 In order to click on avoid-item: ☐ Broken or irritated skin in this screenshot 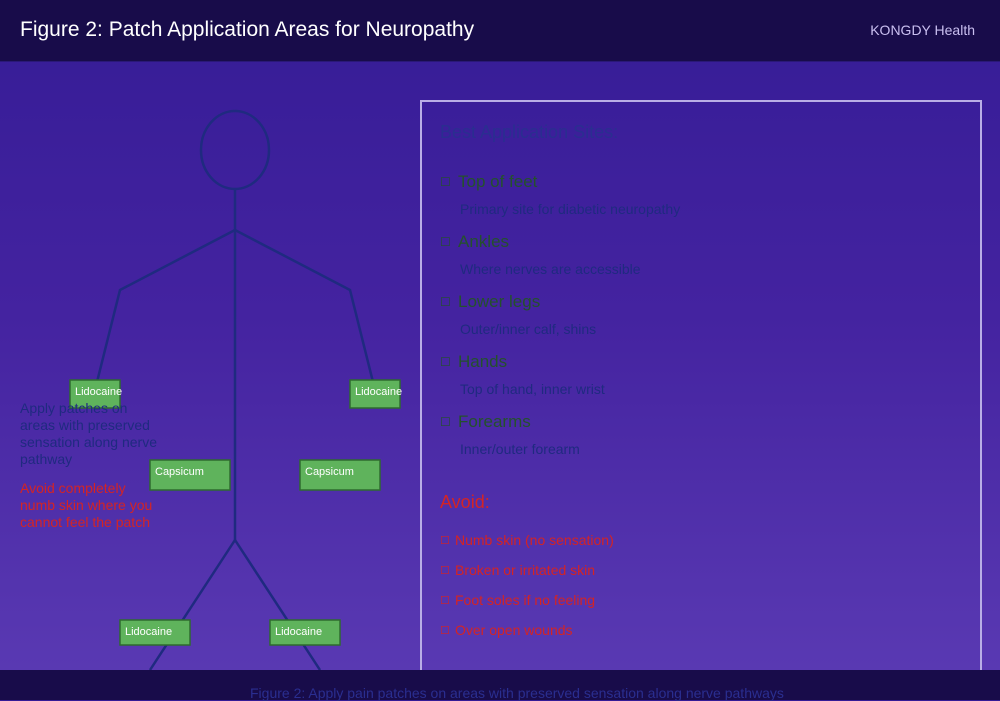, I will do `click(517, 570)`.